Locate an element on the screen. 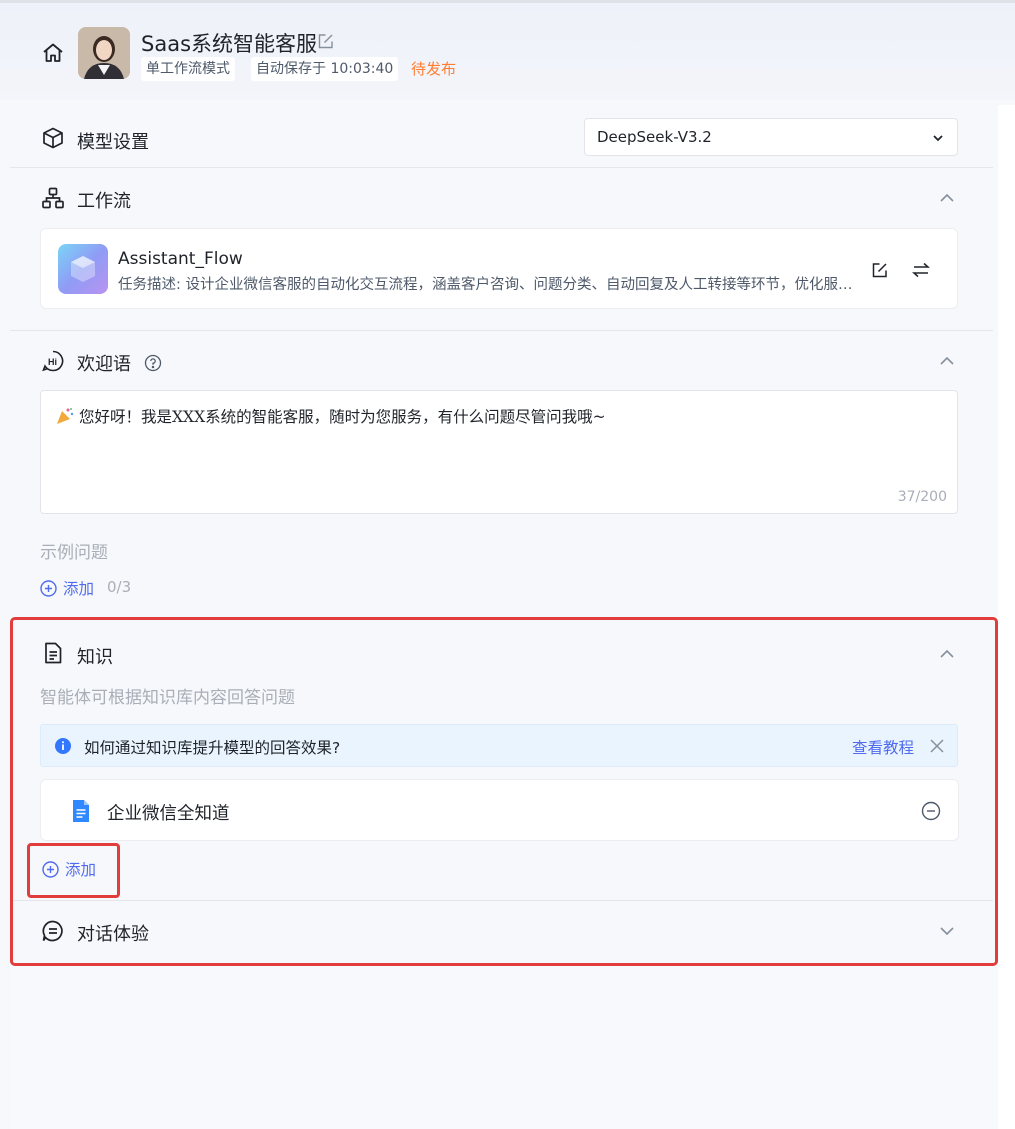 This screenshot has height=1129, width=1015. party-popper-icon is located at coordinates (65, 416).